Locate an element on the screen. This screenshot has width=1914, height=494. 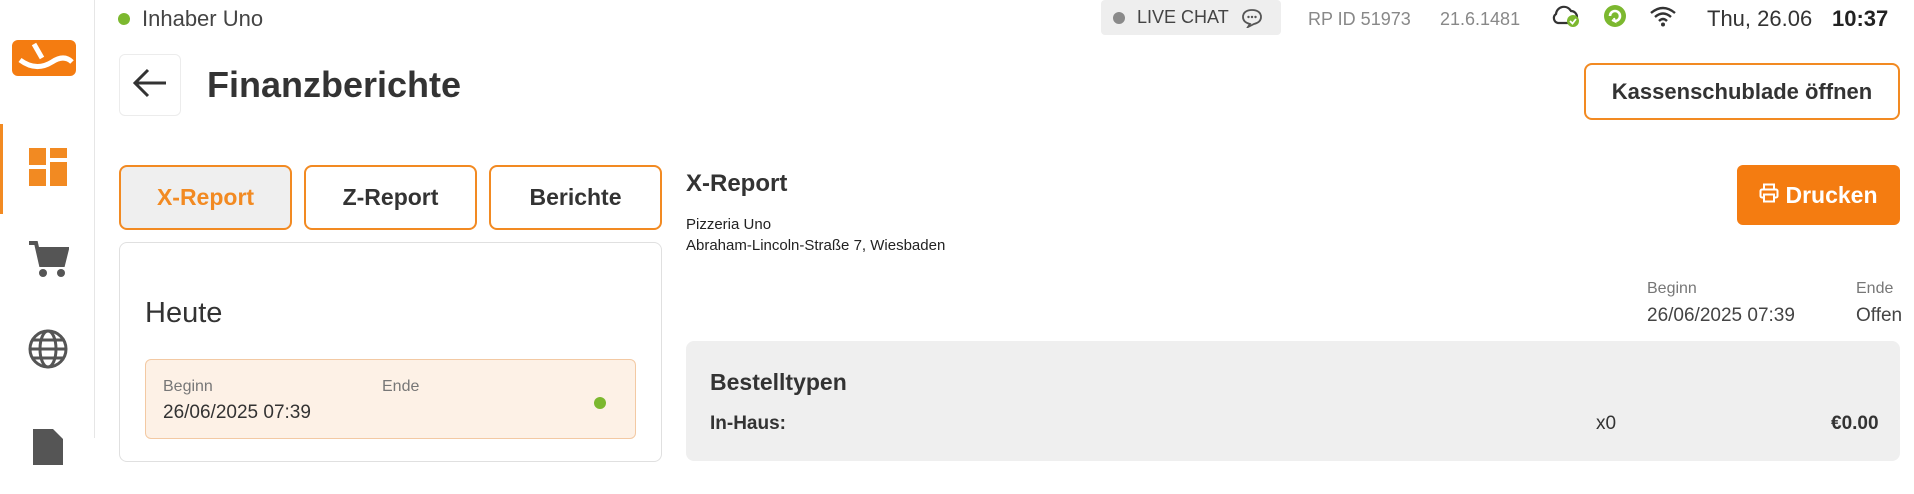
user-status: Inhaber Uno is located at coordinates (190, 19).